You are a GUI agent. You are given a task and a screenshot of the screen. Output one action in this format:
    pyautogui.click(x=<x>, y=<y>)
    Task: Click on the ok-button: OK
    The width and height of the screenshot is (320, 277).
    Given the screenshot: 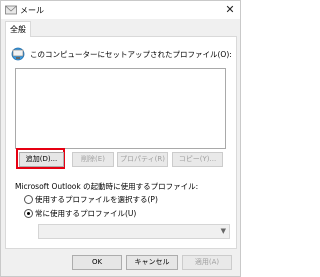 What is the action you would take?
    pyautogui.click(x=97, y=262)
    